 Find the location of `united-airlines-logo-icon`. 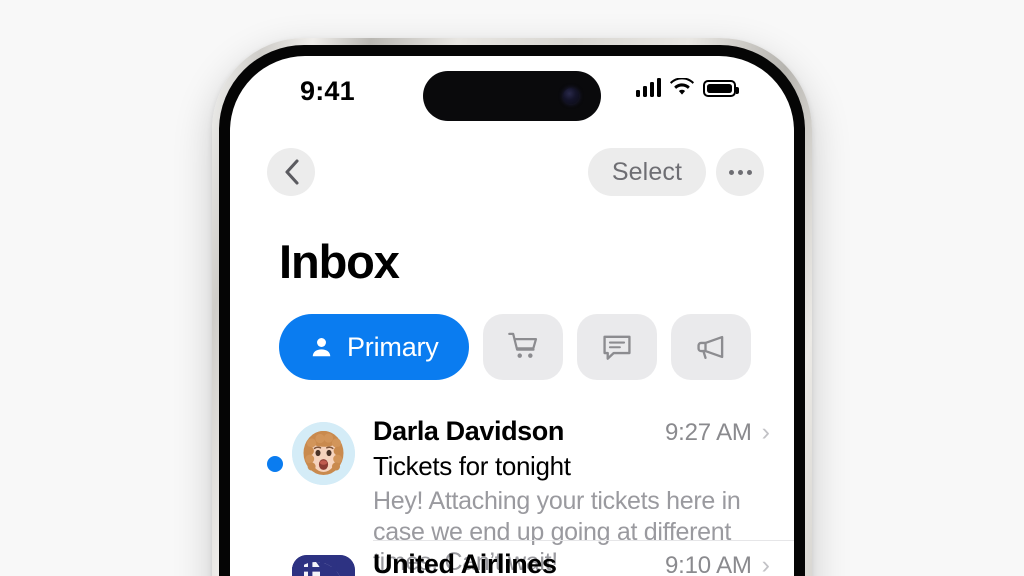

united-airlines-logo-icon is located at coordinates (323, 565).